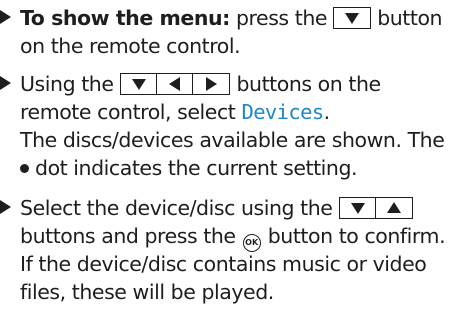 The image size is (466, 311). I want to click on step2-line2-start: remote control, select, so click(128, 112).